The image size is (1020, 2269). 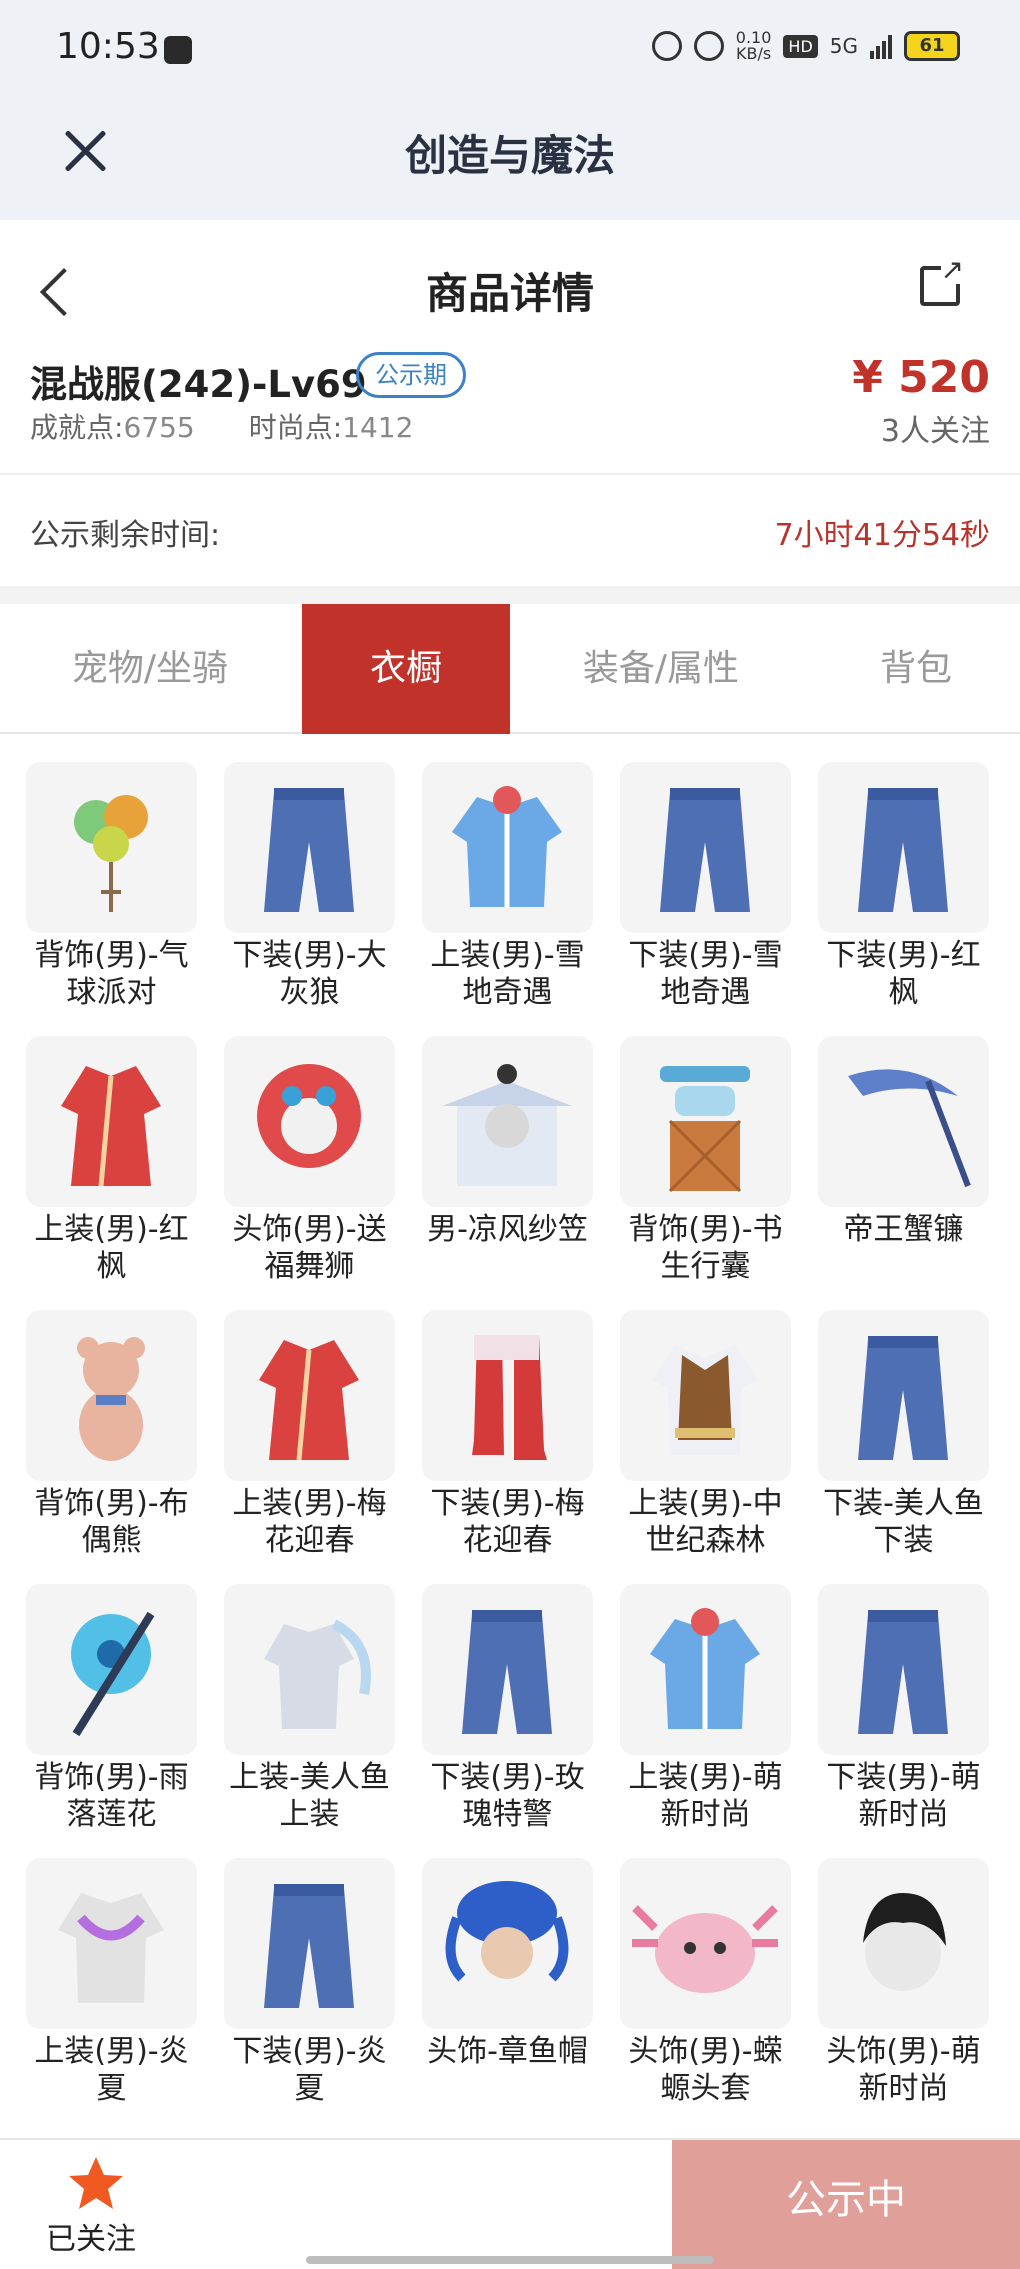 What do you see at coordinates (753, 53) in the screenshot?
I see `network-speed-unit: KB/s` at bounding box center [753, 53].